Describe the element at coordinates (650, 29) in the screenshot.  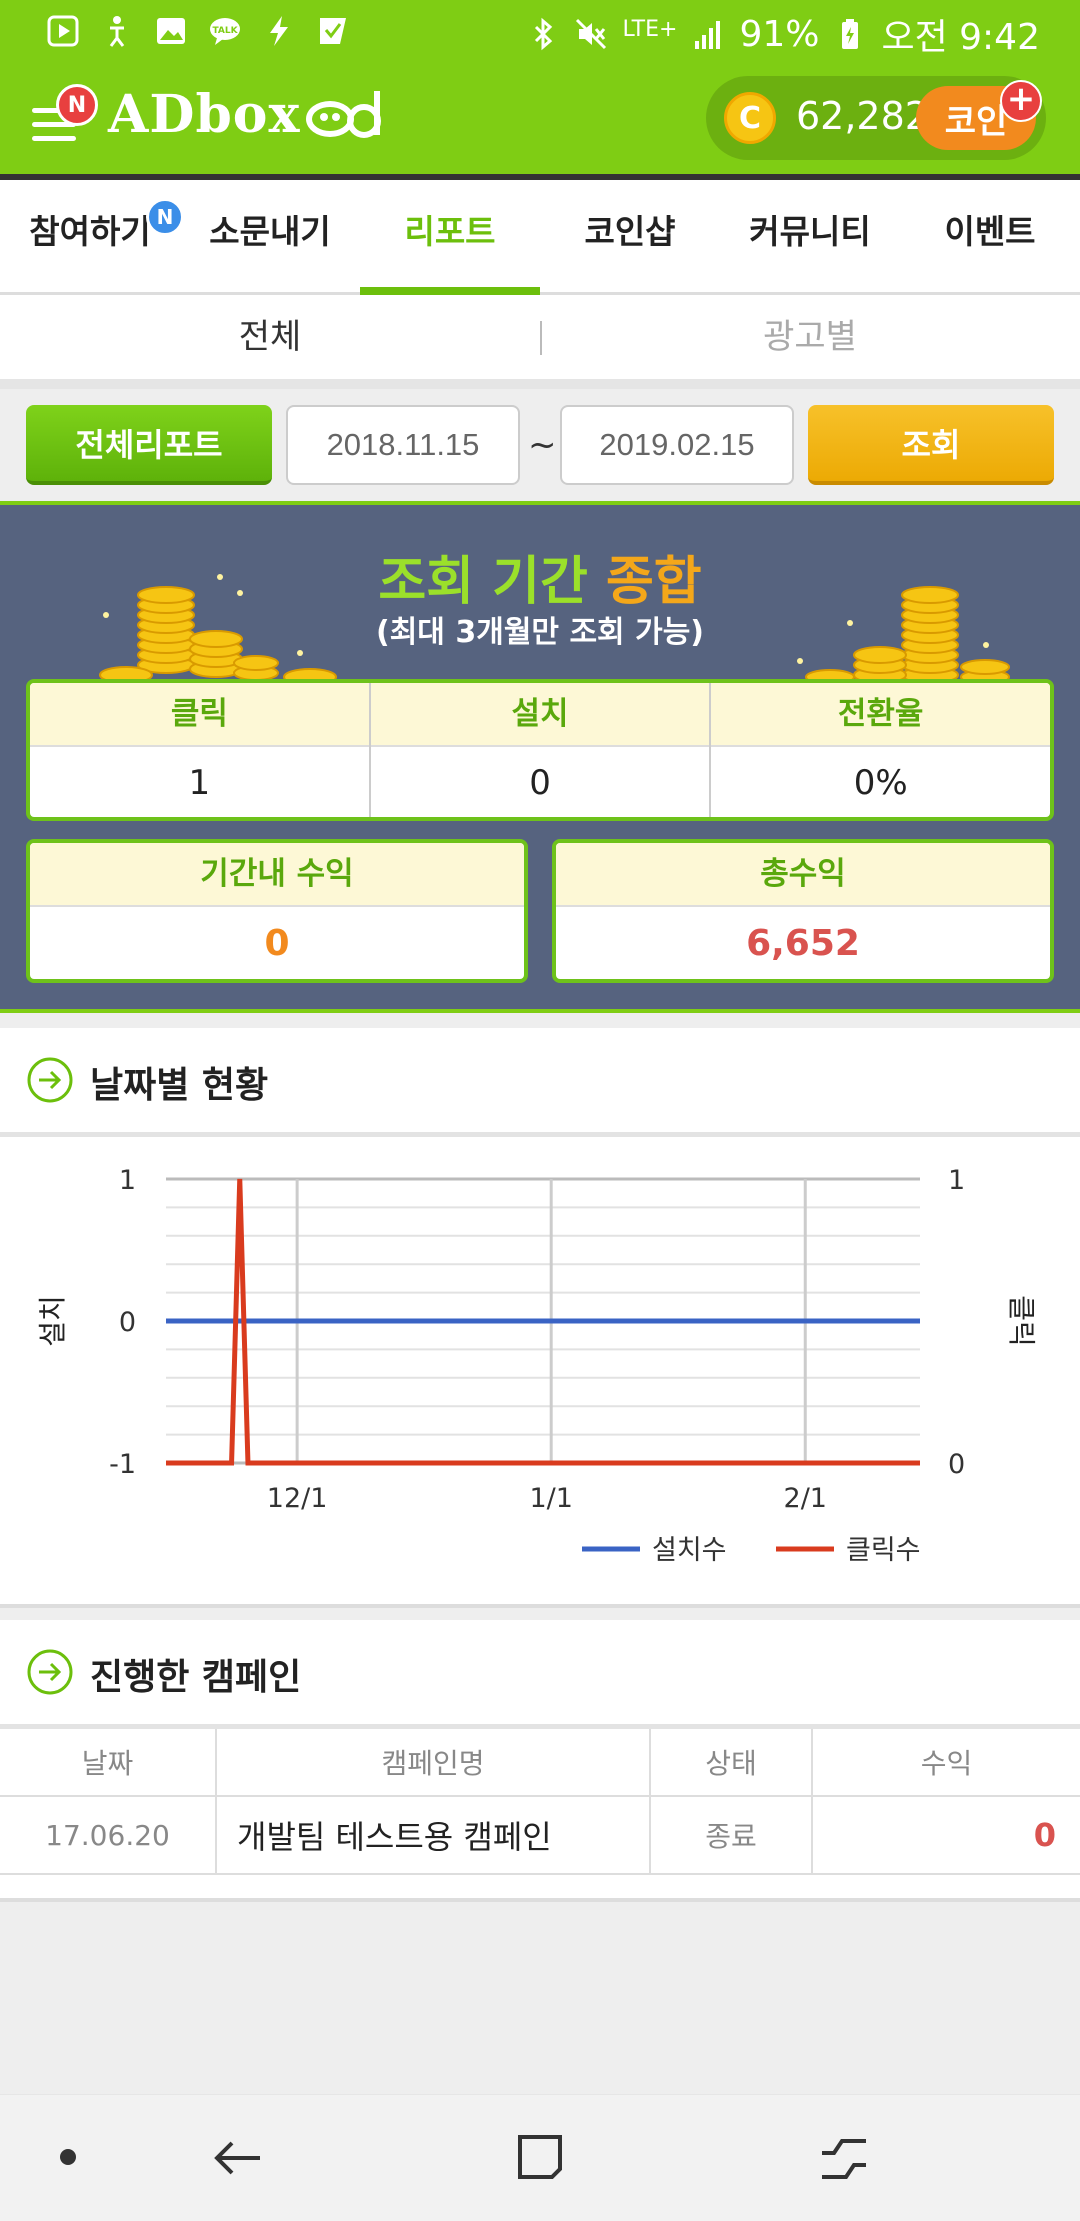
I see `network-type: LTE+` at that location.